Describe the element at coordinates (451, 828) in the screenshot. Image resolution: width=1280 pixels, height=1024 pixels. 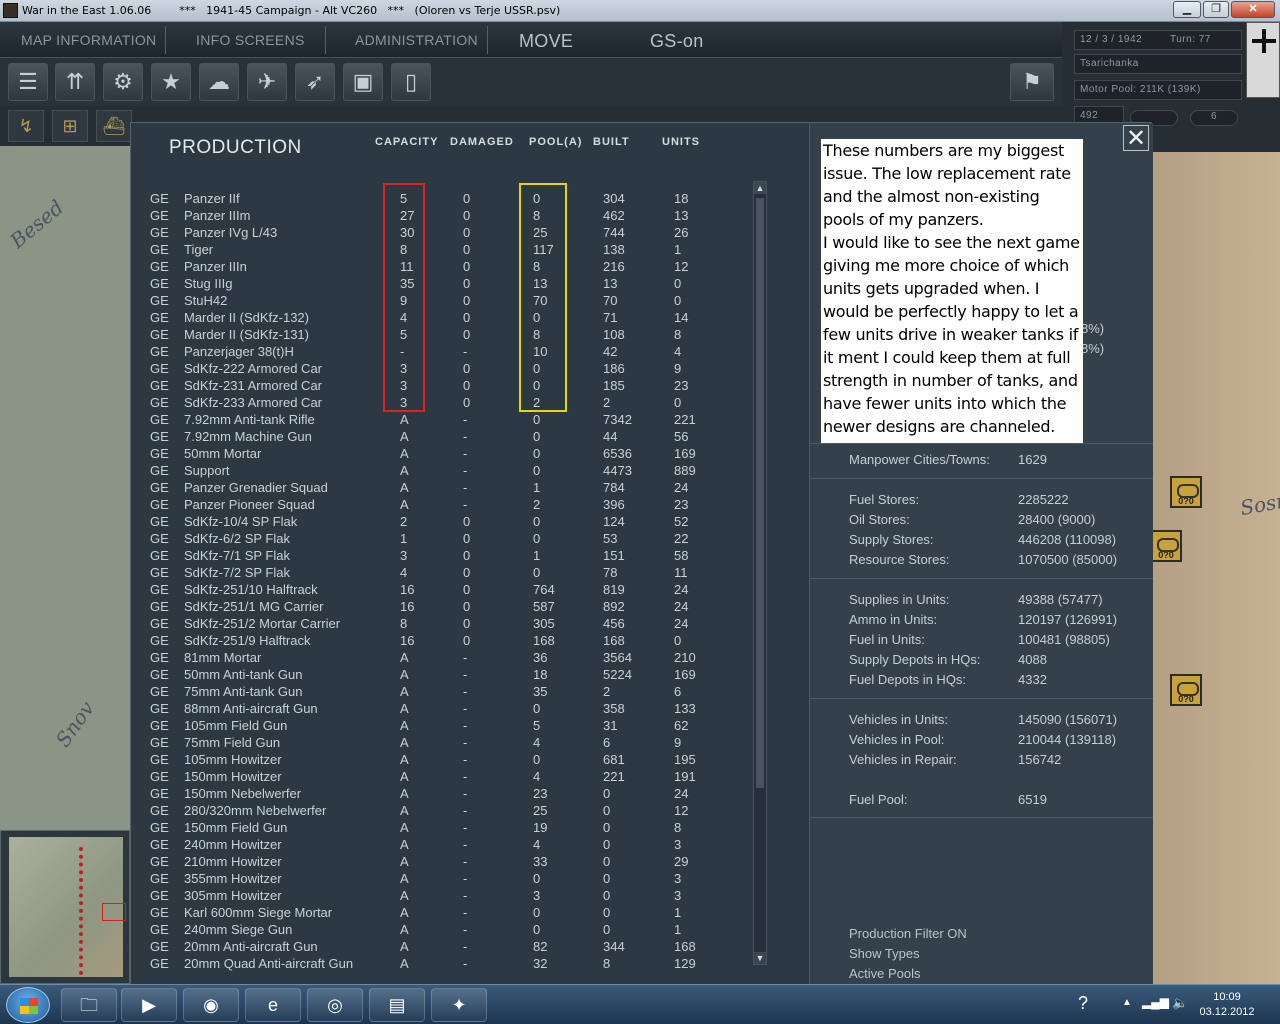
I see `table-row: GE 150mm Field Gun A - 19 0 8` at that location.